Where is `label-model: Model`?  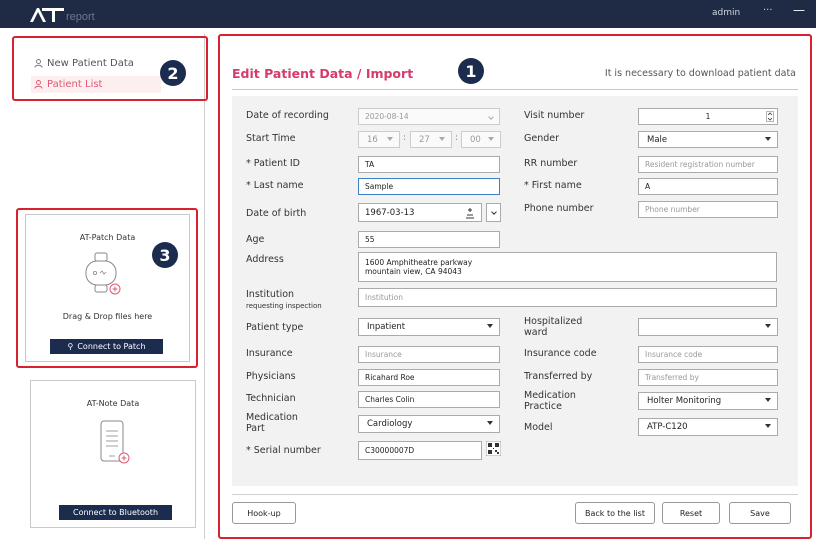 label-model: Model is located at coordinates (538, 427).